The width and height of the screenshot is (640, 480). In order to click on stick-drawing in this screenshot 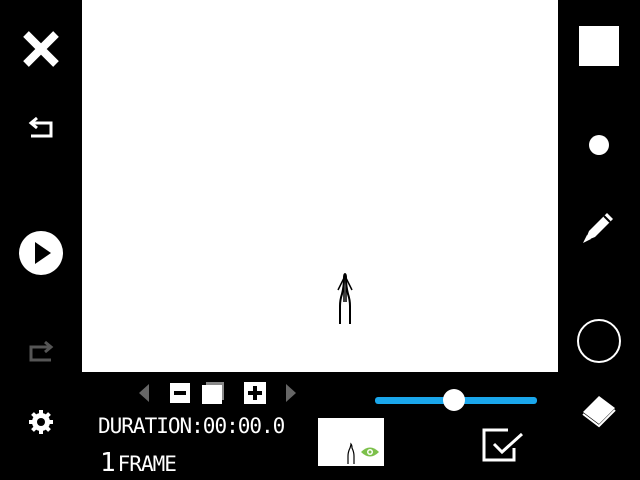, I will do `click(345, 298)`.